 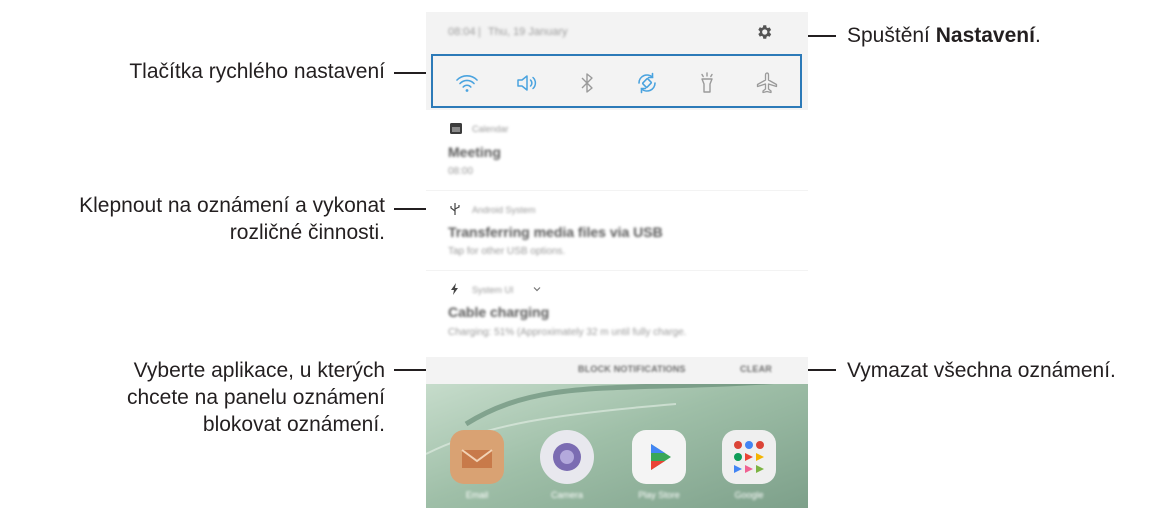 I want to click on camera-app-icon, so click(x=567, y=457).